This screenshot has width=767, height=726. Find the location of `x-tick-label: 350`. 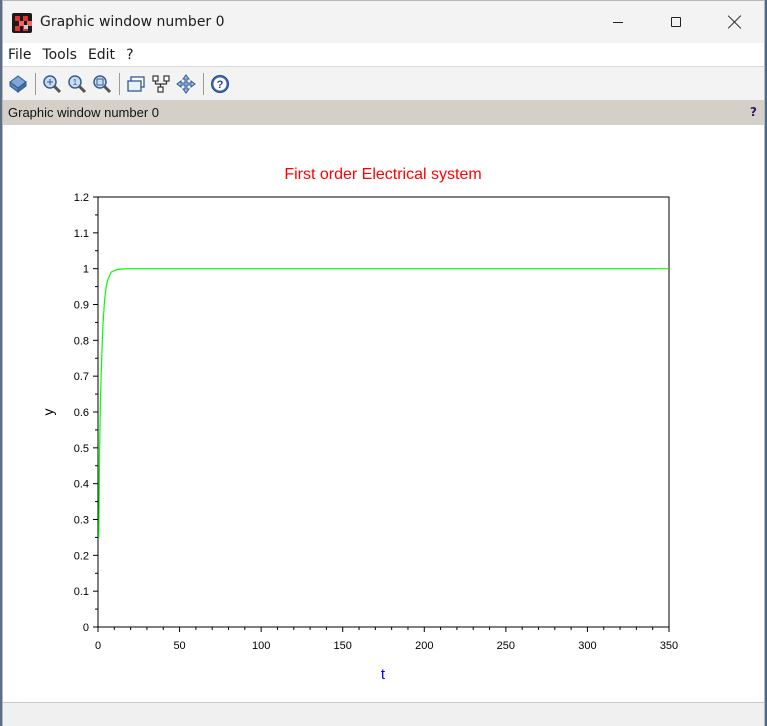

x-tick-label: 350 is located at coordinates (669, 646).